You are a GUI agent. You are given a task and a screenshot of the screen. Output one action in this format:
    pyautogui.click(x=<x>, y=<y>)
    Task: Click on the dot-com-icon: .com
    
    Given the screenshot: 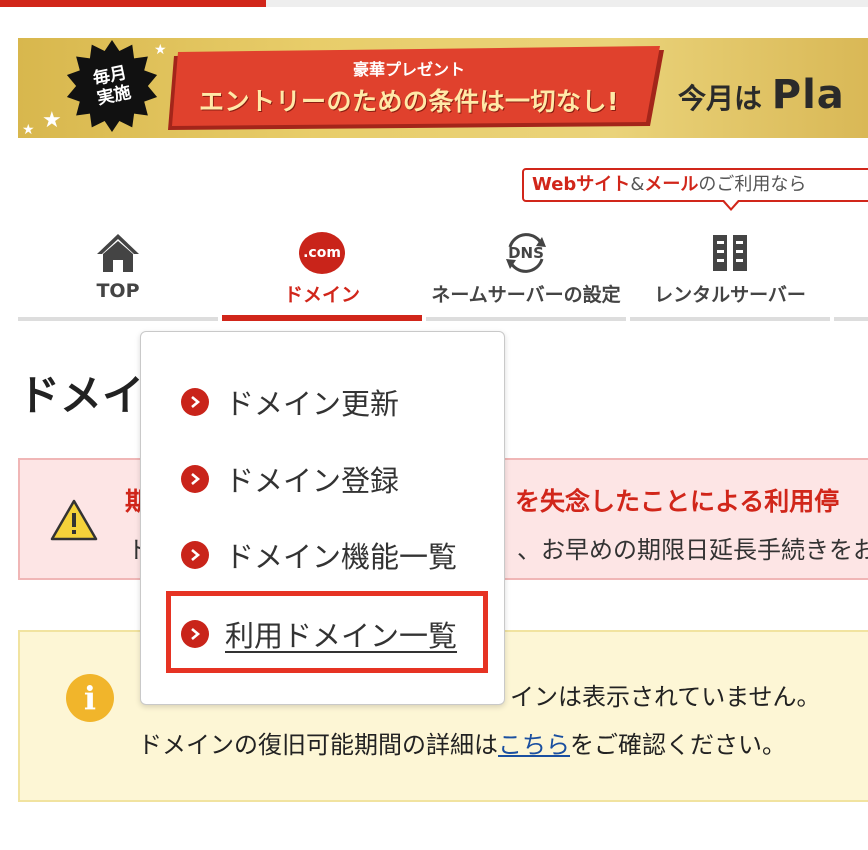 What is the action you would take?
    pyautogui.click(x=322, y=253)
    